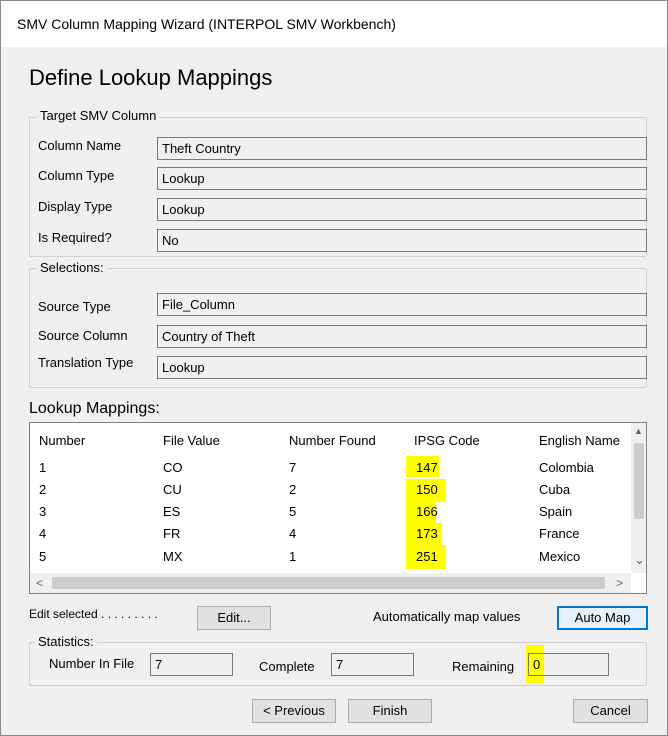 The image size is (668, 736). I want to click on translation-type-label: Translation Type, so click(86, 362).